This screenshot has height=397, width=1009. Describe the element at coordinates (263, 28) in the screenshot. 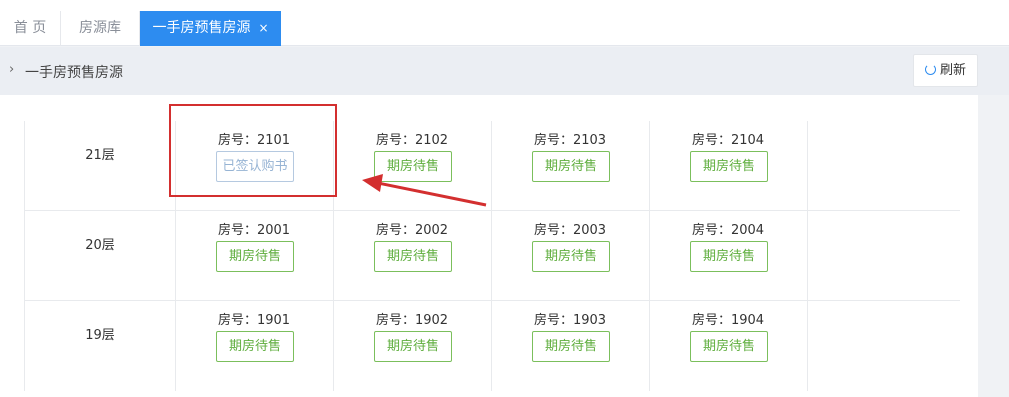

I see `close-icon: ×` at that location.